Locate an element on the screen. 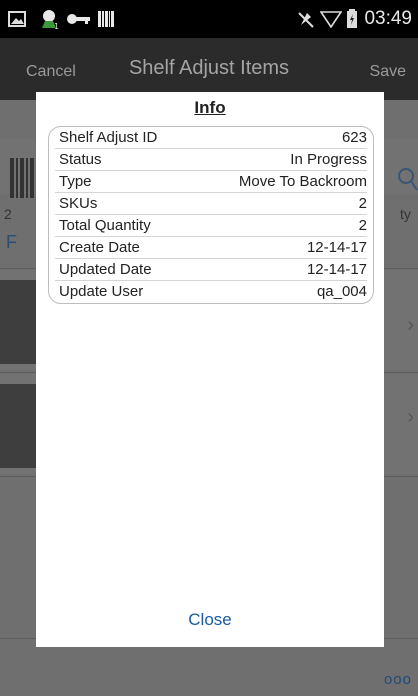  search-icon is located at coordinates (407, 181).